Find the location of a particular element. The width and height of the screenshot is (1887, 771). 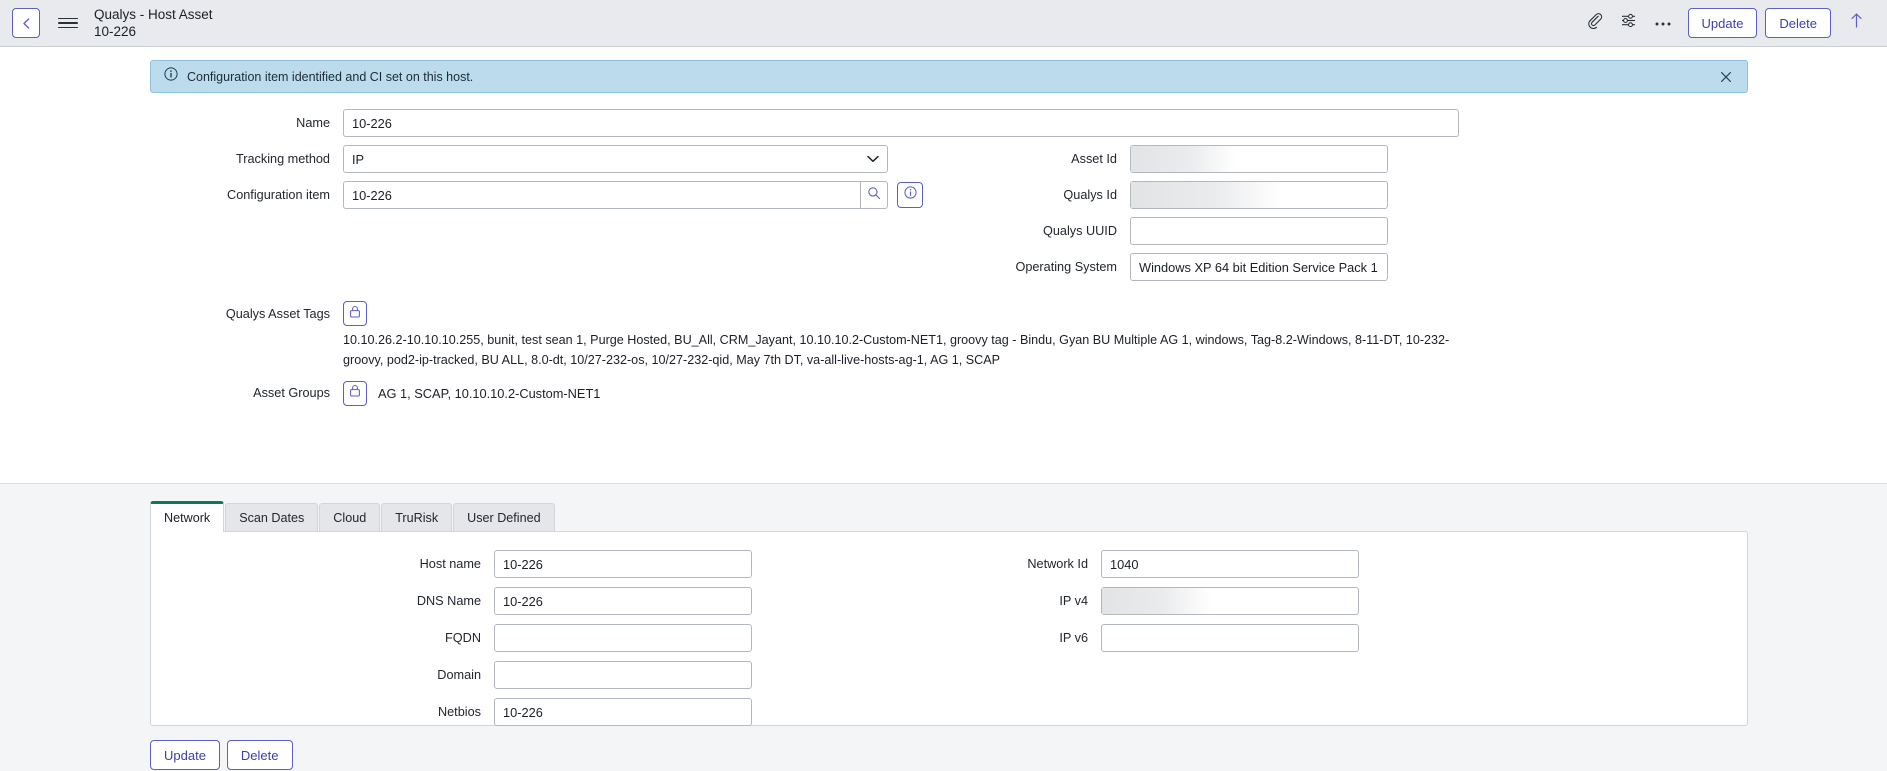

page-title-main: Qualys - Host Asset is located at coordinates (153, 14).